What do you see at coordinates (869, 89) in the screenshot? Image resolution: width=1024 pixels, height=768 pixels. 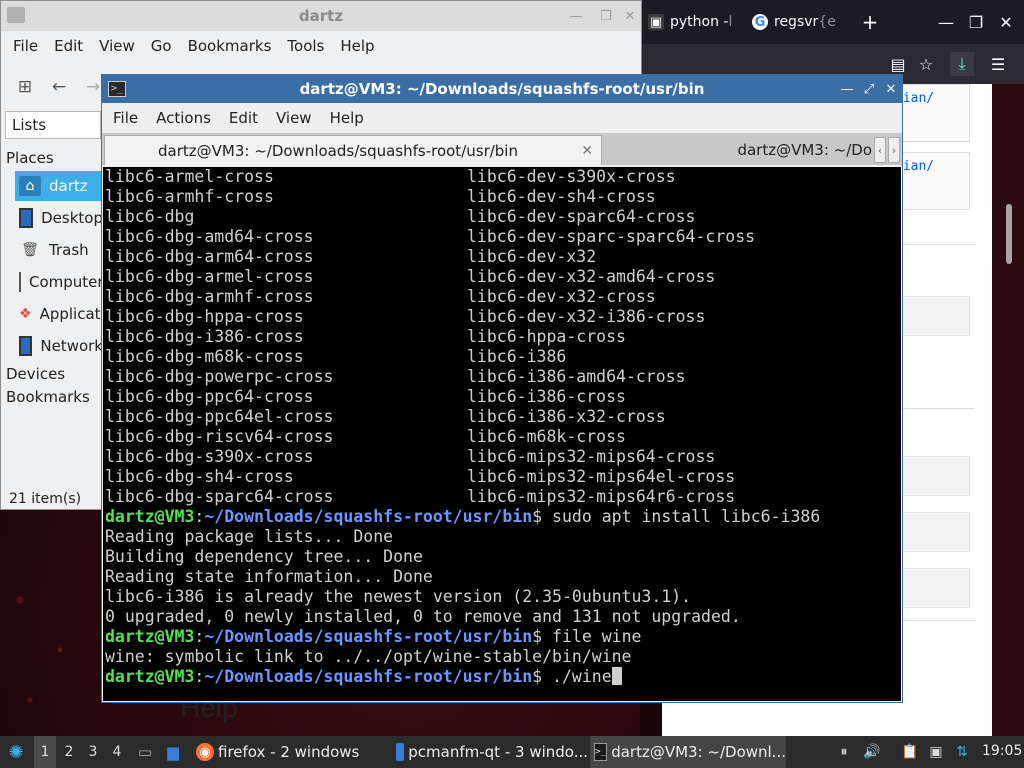 I see `maximize-icon: ⤢` at bounding box center [869, 89].